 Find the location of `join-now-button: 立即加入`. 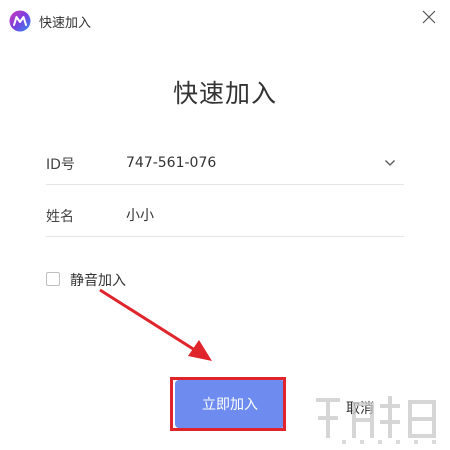

join-now-button: 立即加入 is located at coordinates (230, 404).